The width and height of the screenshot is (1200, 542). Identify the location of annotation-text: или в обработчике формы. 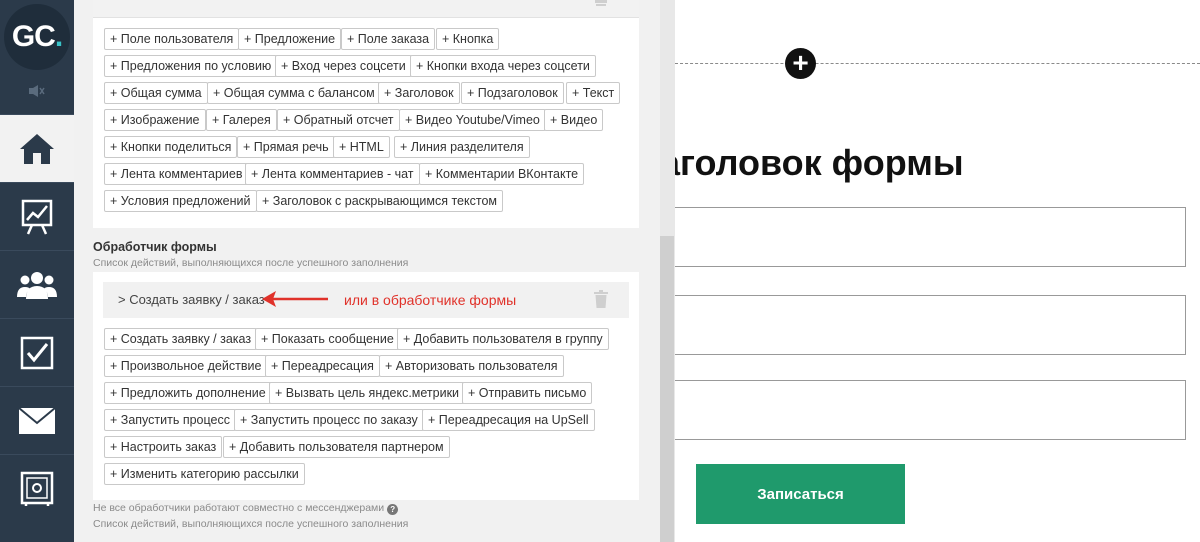
(430, 300).